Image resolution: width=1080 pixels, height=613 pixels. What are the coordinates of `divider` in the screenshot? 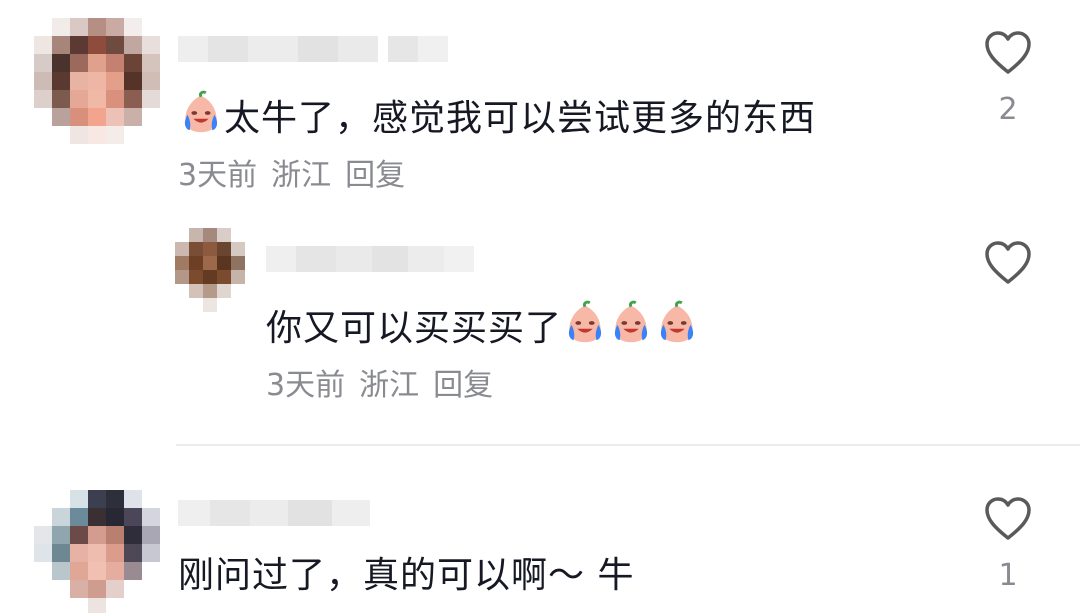 It's located at (628, 445).